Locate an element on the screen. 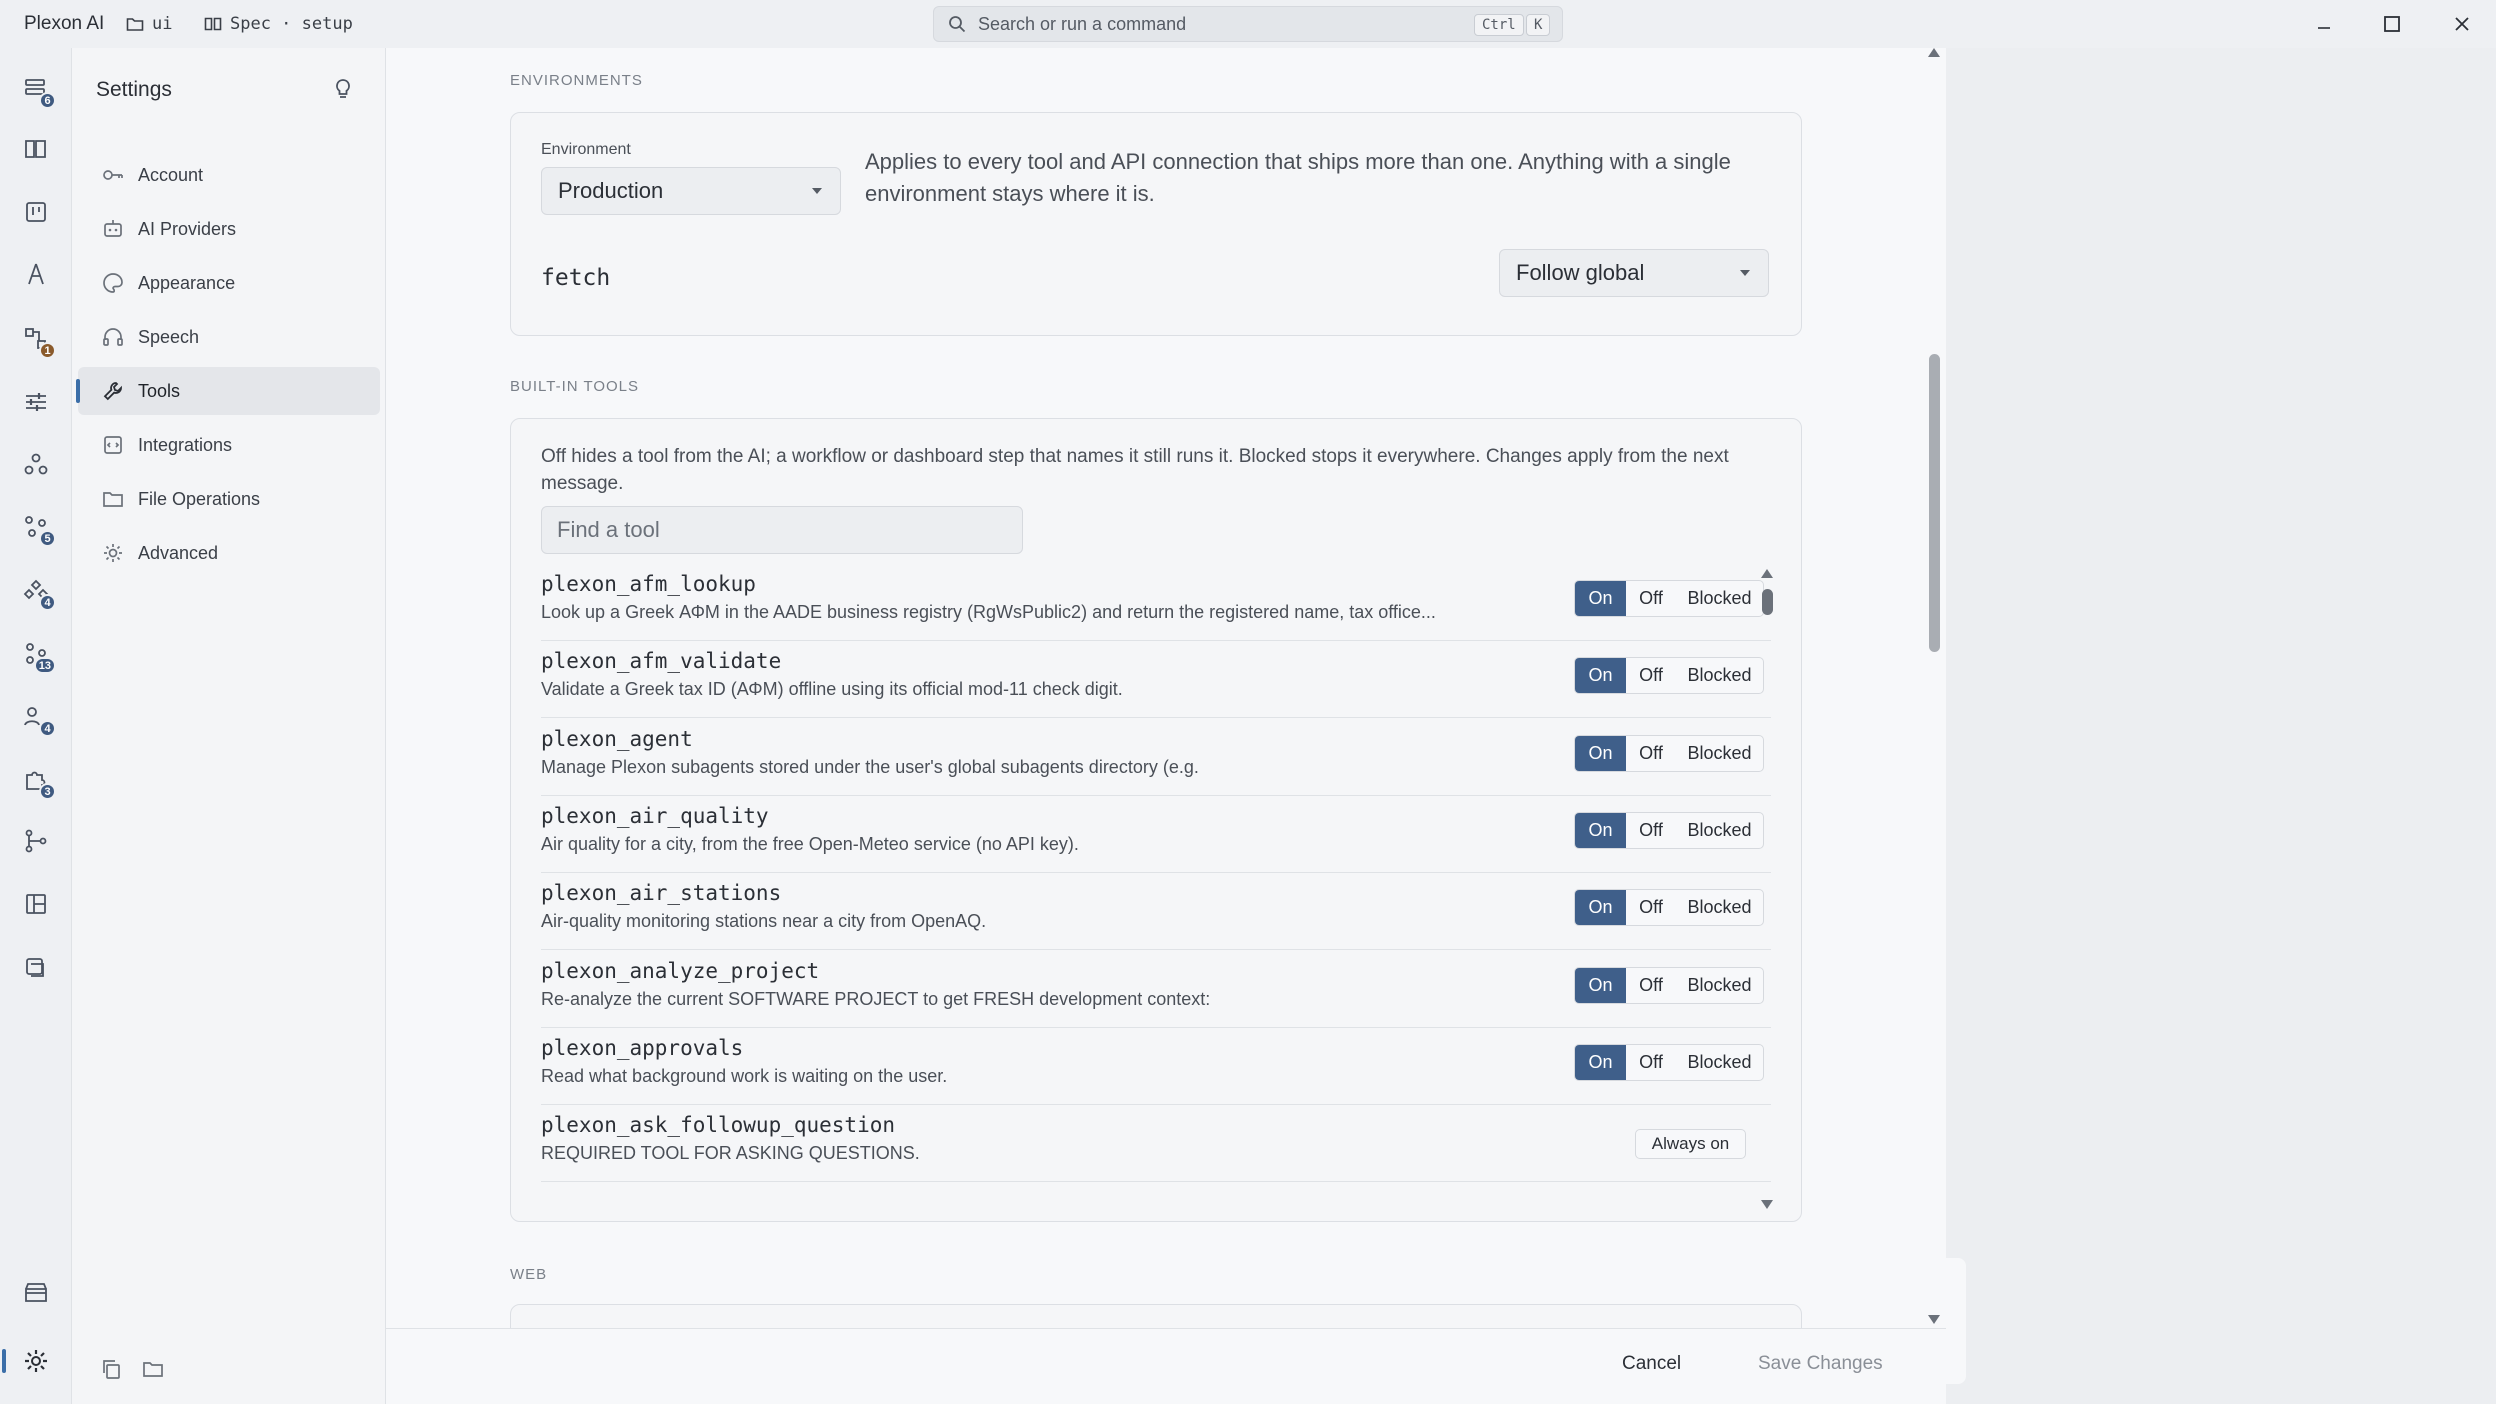  open-folder-button is located at coordinates (153, 1371).